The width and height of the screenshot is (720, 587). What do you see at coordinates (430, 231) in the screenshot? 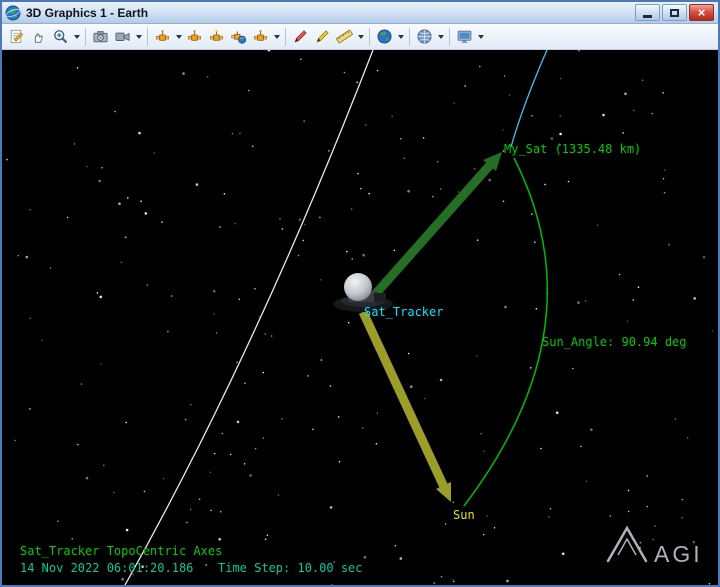
I see `satellite-vector-arrow` at bounding box center [430, 231].